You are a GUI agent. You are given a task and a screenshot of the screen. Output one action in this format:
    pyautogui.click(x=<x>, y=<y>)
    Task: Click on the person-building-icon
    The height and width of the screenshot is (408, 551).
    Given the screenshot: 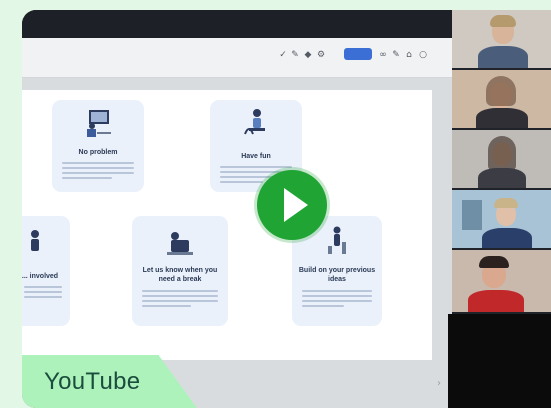 What is the action you would take?
    pyautogui.click(x=337, y=240)
    